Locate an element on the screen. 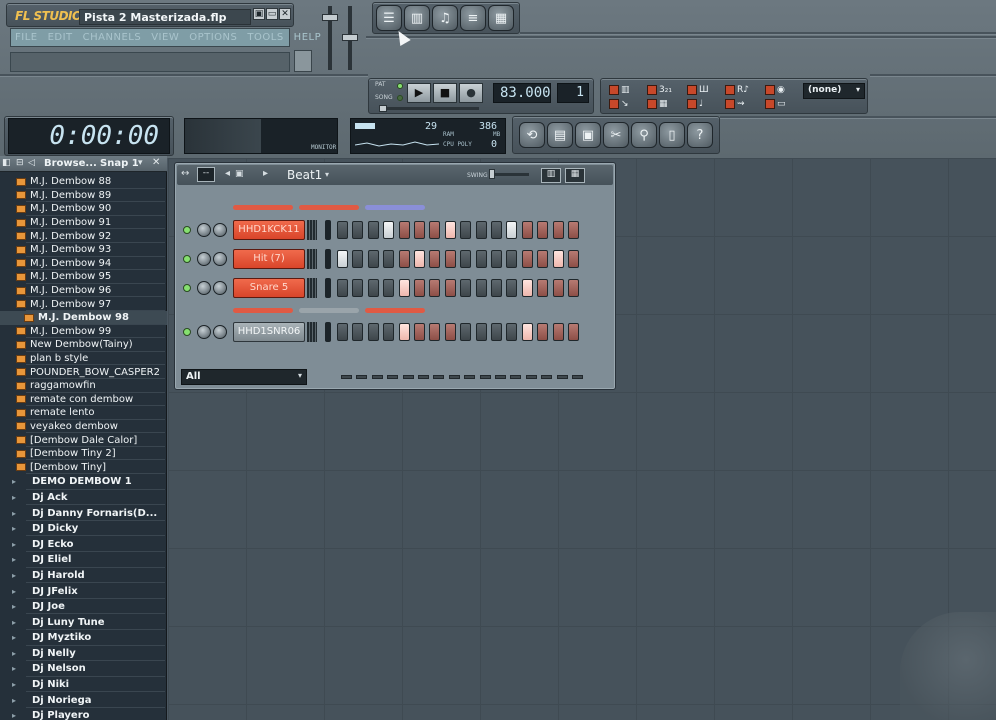 Image resolution: width=996 pixels, height=720 pixels. browser-item: [Dembow Tiny 2] is located at coordinates (83, 454).